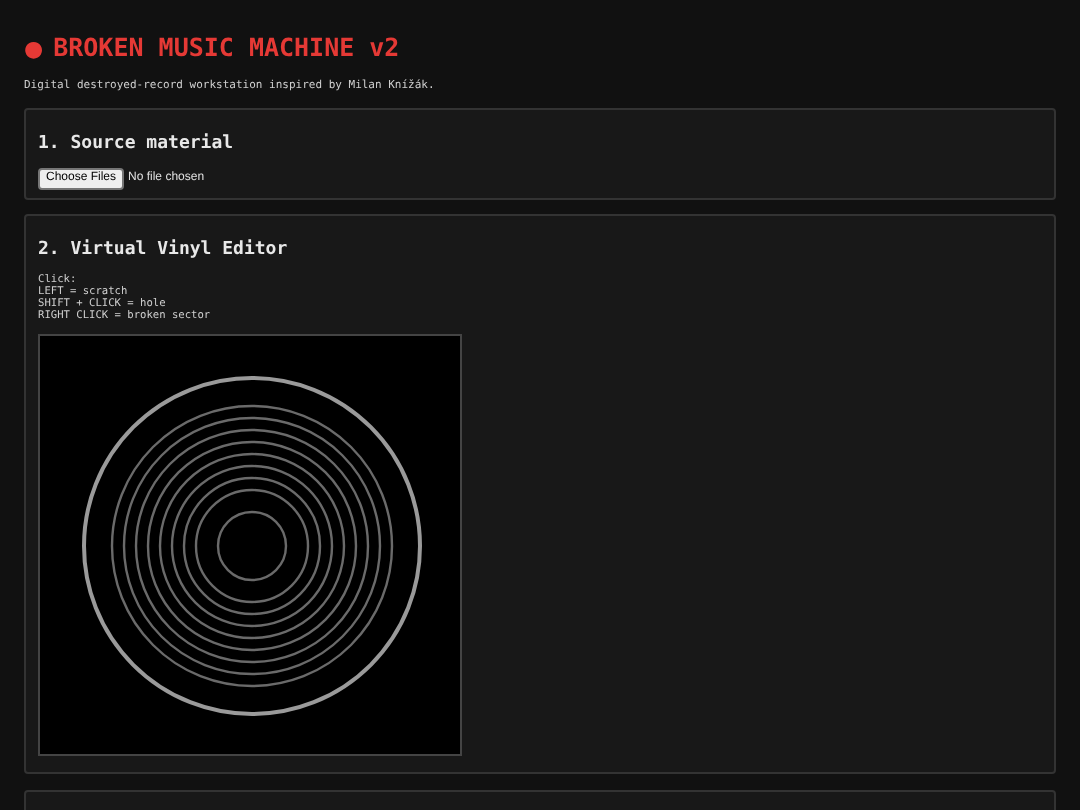  I want to click on page-title: BROKEN MUSIC MACHINE v2, so click(226, 48).